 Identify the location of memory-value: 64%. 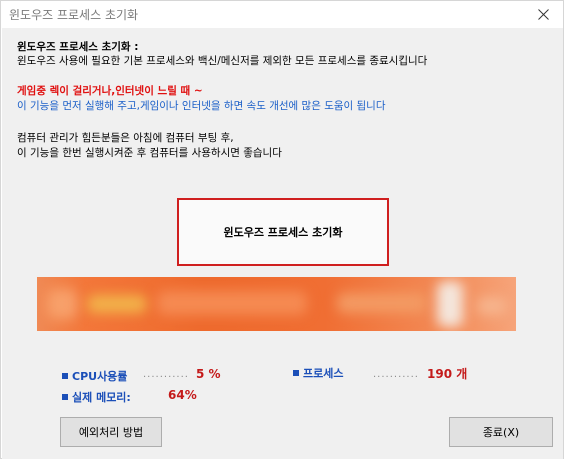
(182, 395).